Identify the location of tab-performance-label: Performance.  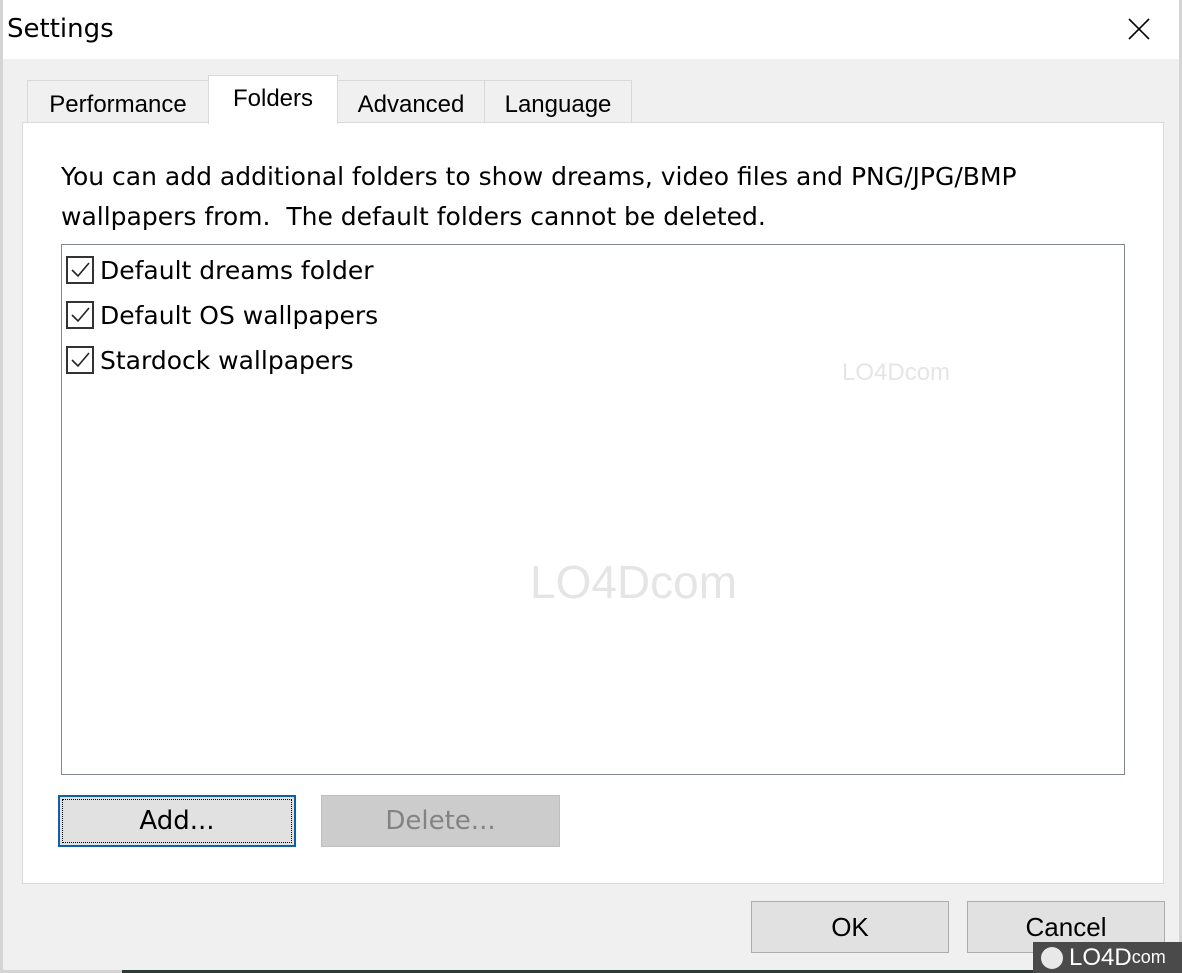
(118, 104).